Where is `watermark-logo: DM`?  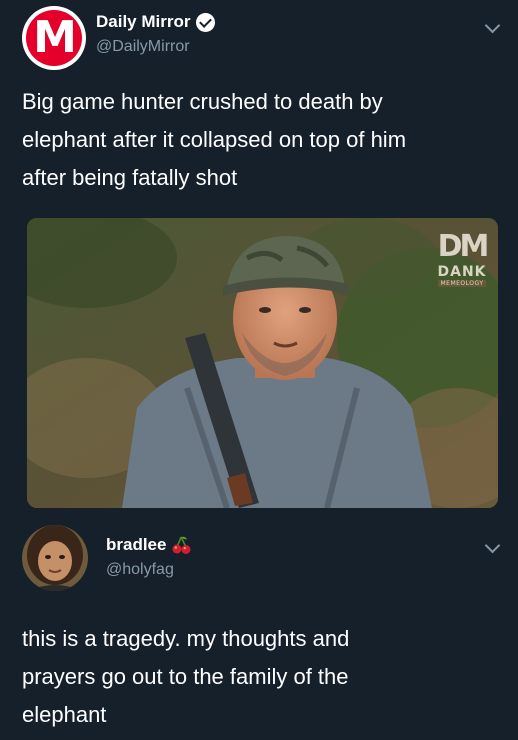
watermark-logo: DM is located at coordinates (463, 246).